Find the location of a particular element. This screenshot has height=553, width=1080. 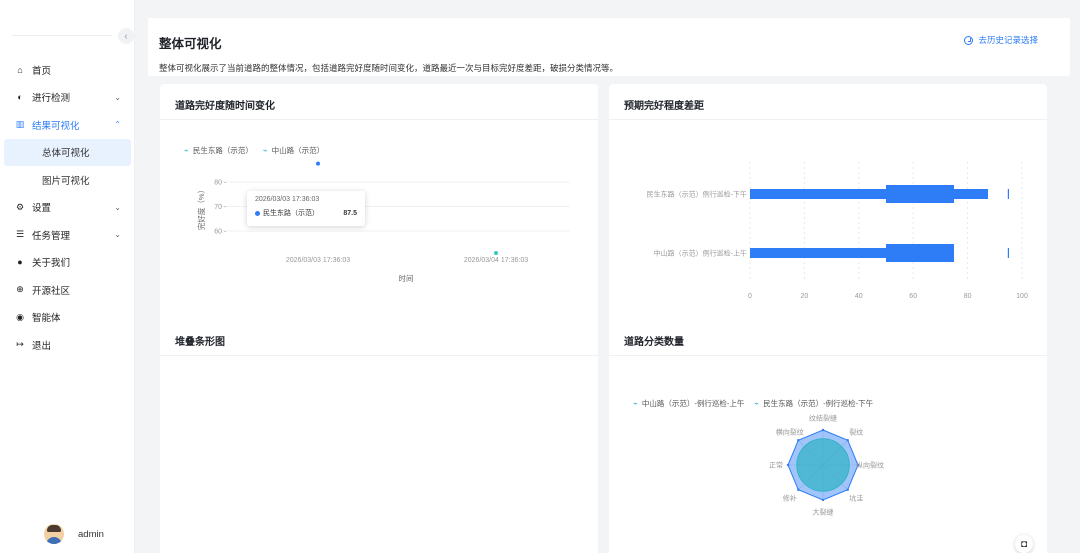

x-tick-label: 80 is located at coordinates (968, 296).